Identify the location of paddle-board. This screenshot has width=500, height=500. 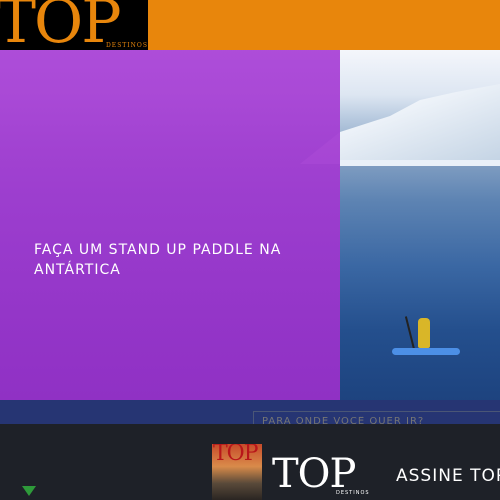
(426, 351).